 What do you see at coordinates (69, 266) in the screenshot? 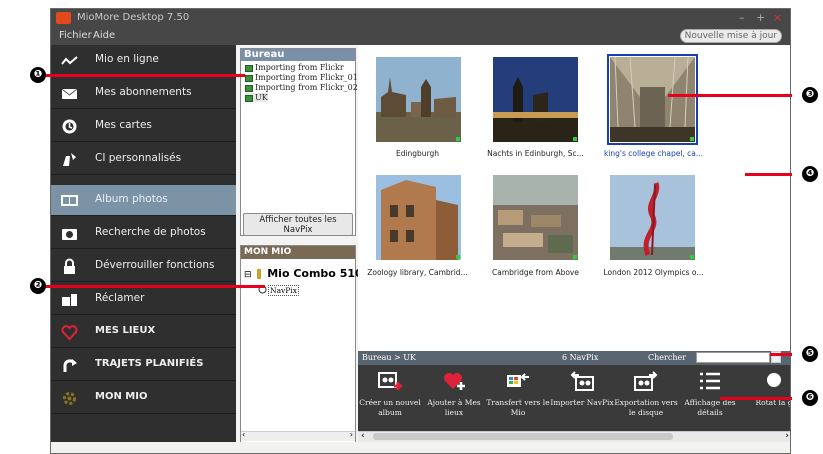
I see `lock-icon` at bounding box center [69, 266].